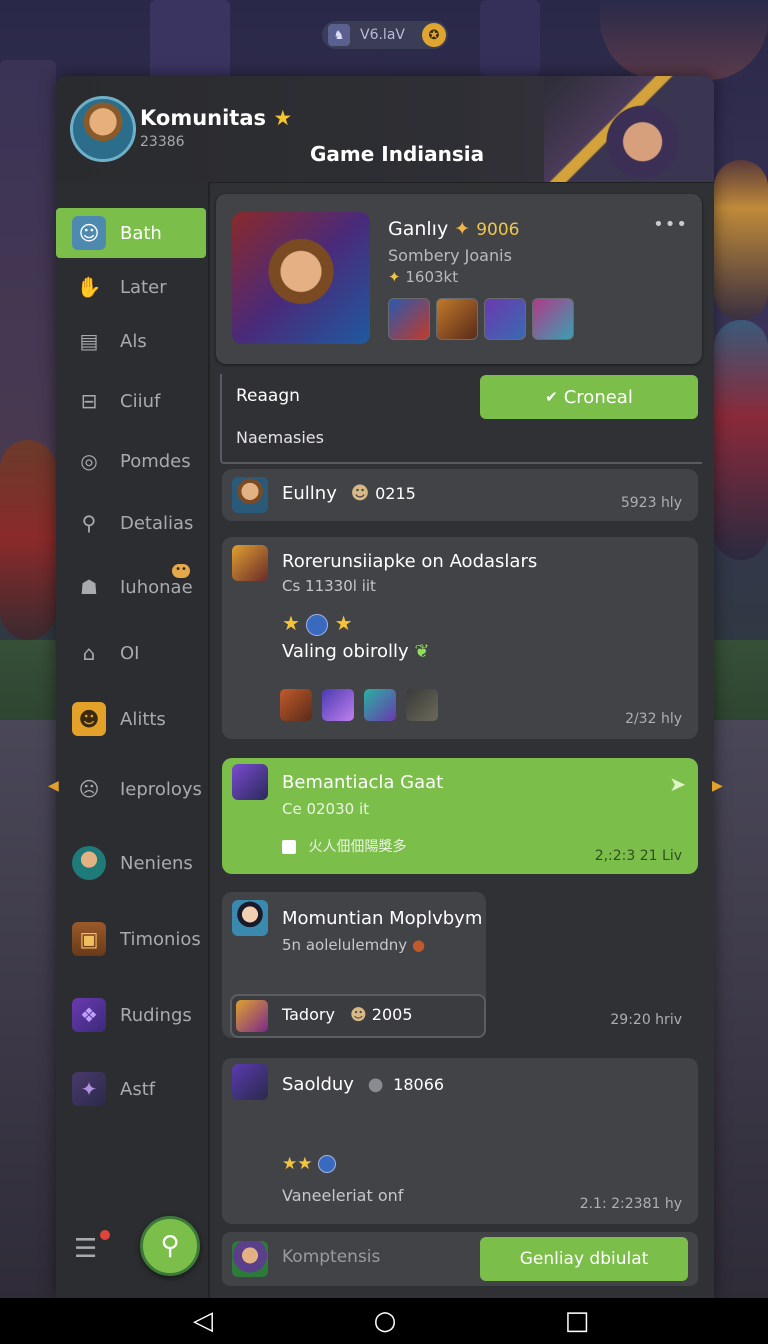  I want to click on message-text: Vaneeleriat onf, so click(343, 1195).